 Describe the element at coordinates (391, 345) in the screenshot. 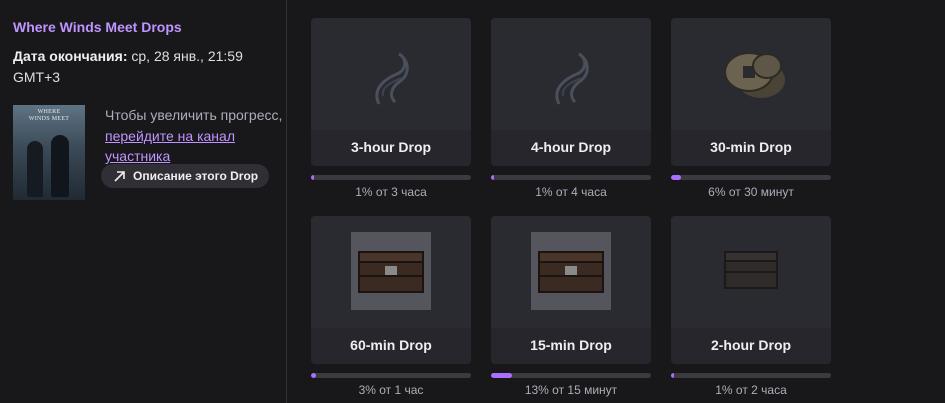

I see `drop-name: 60-min Drop` at that location.